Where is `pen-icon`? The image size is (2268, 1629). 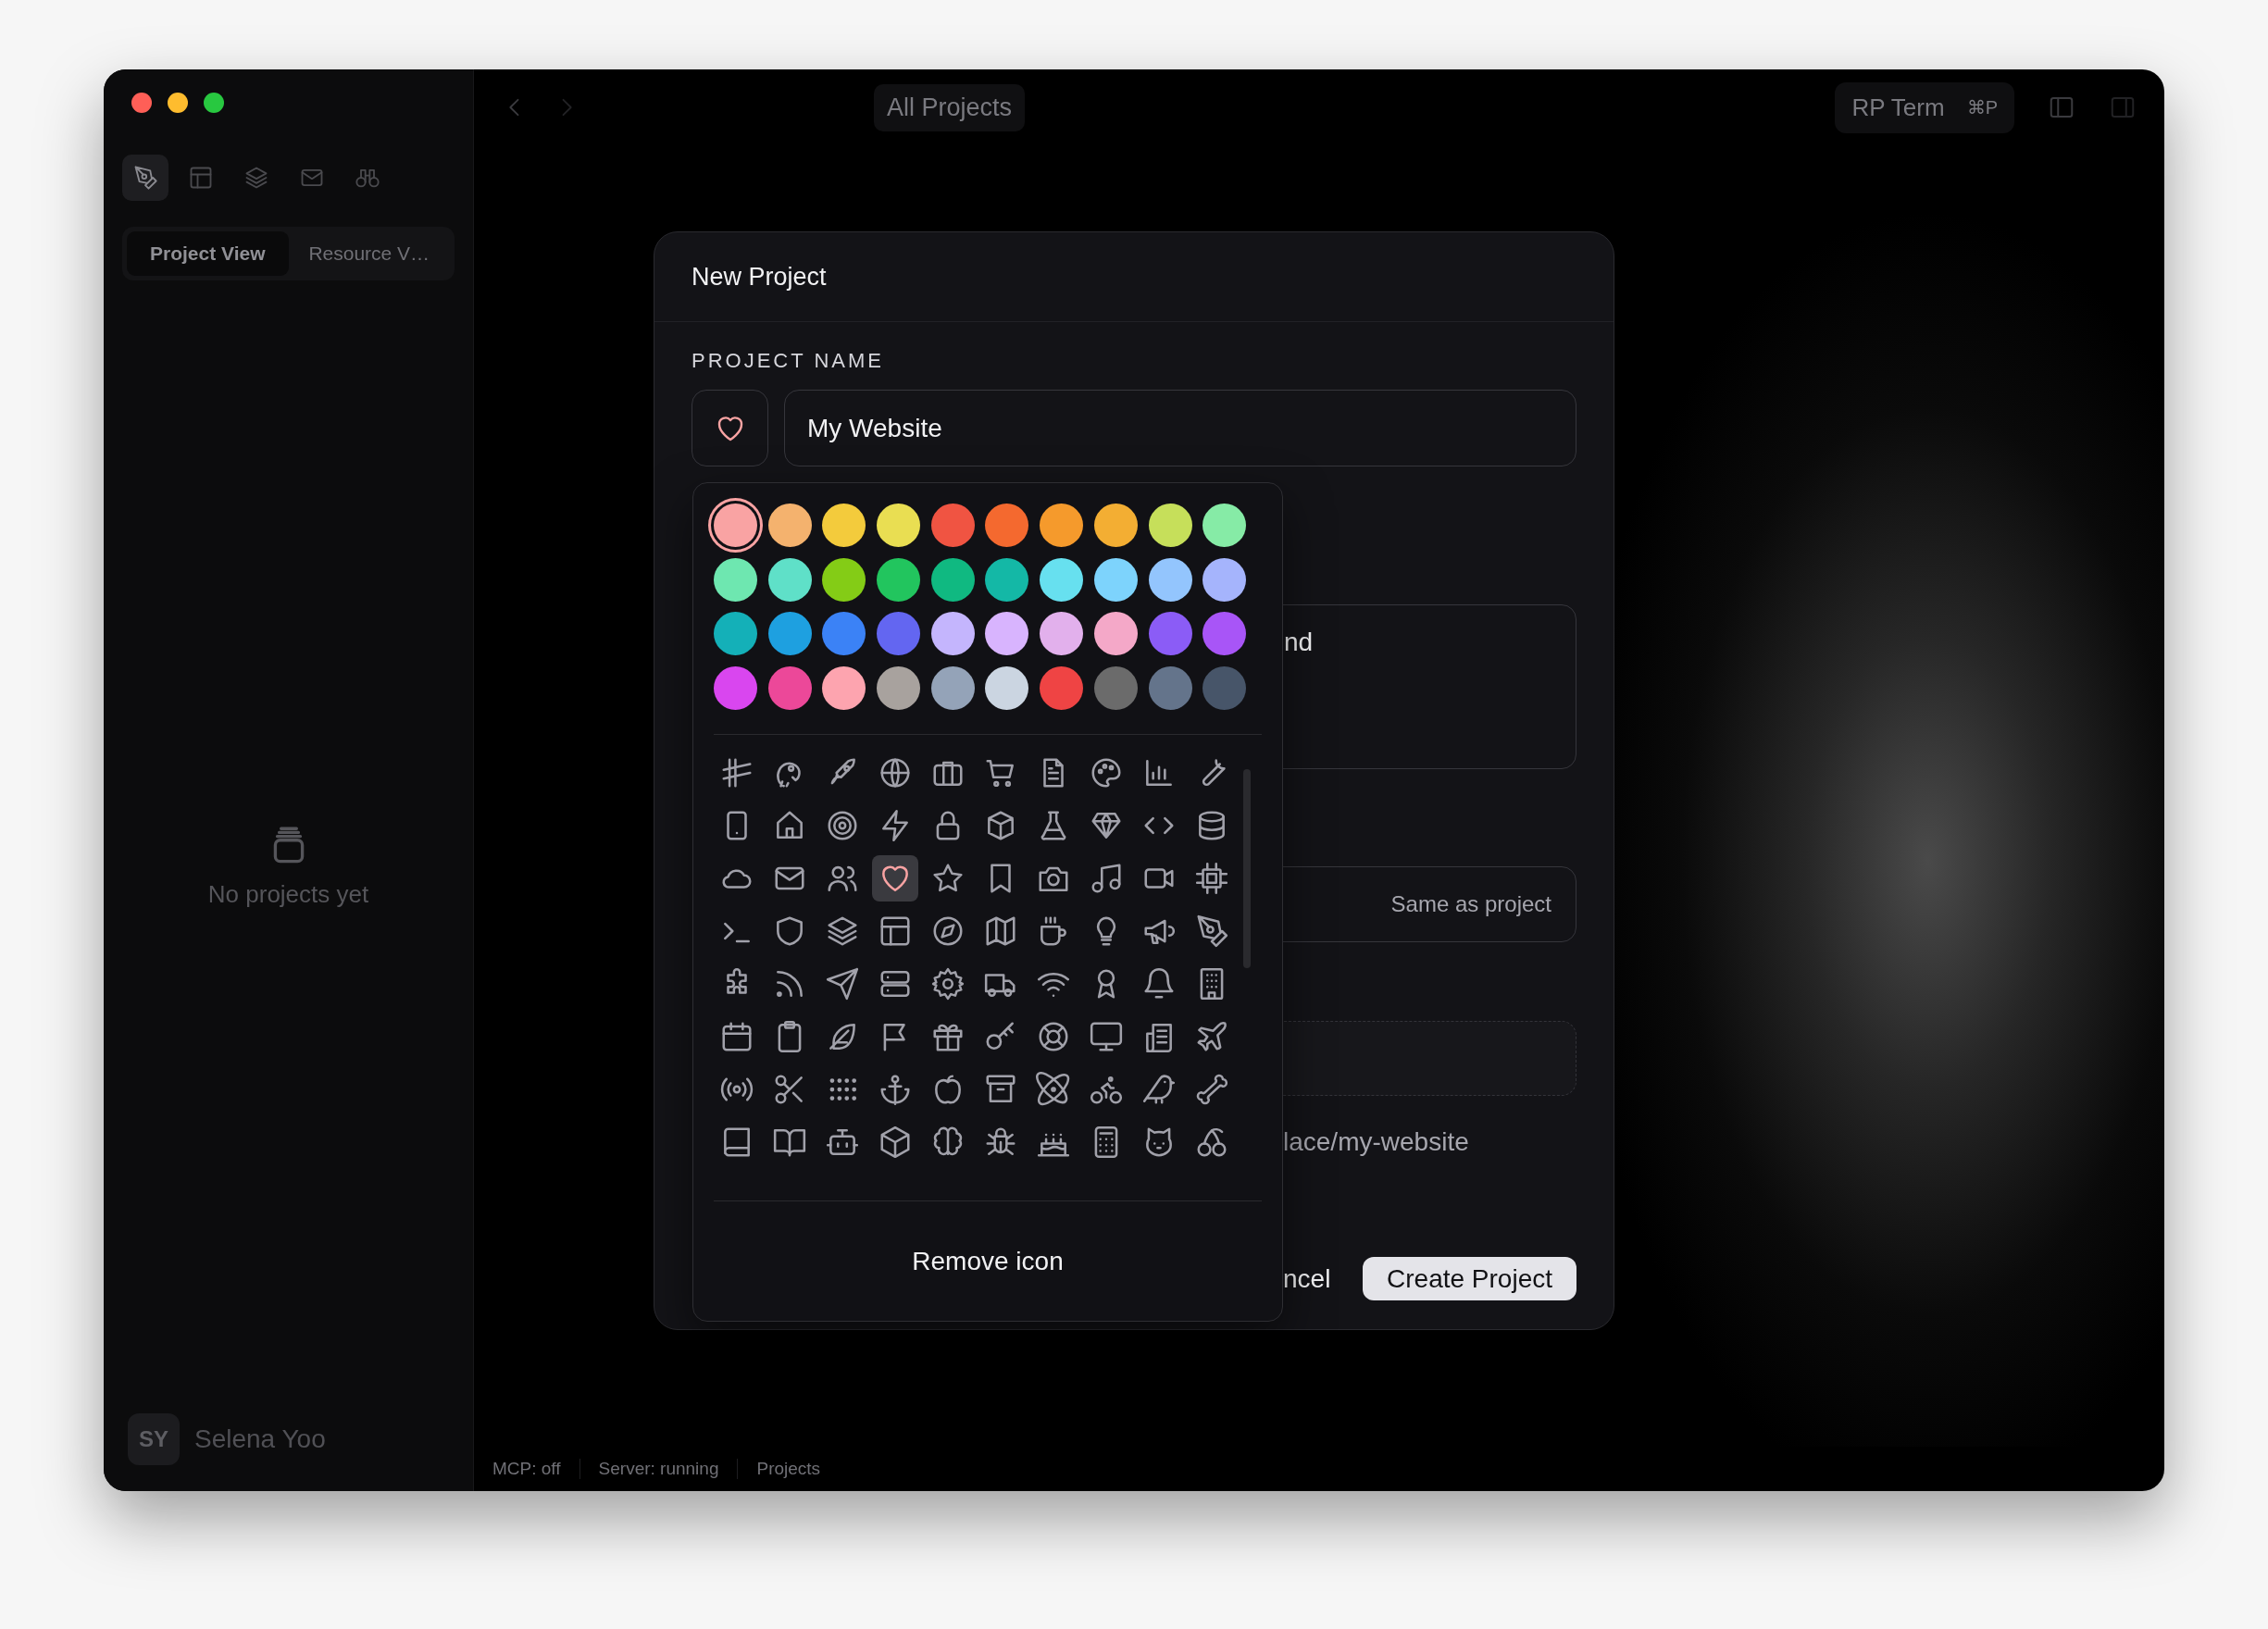 pen-icon is located at coordinates (145, 178).